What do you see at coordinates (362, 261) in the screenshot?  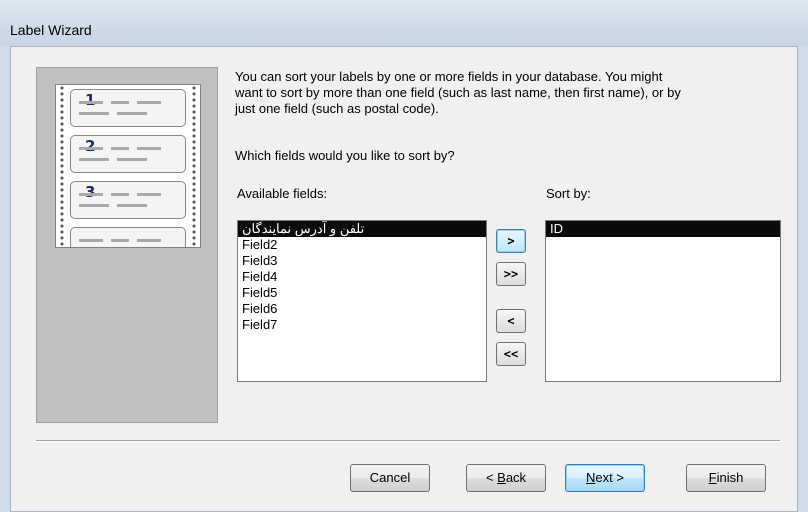 I see `list-item: Field3` at bounding box center [362, 261].